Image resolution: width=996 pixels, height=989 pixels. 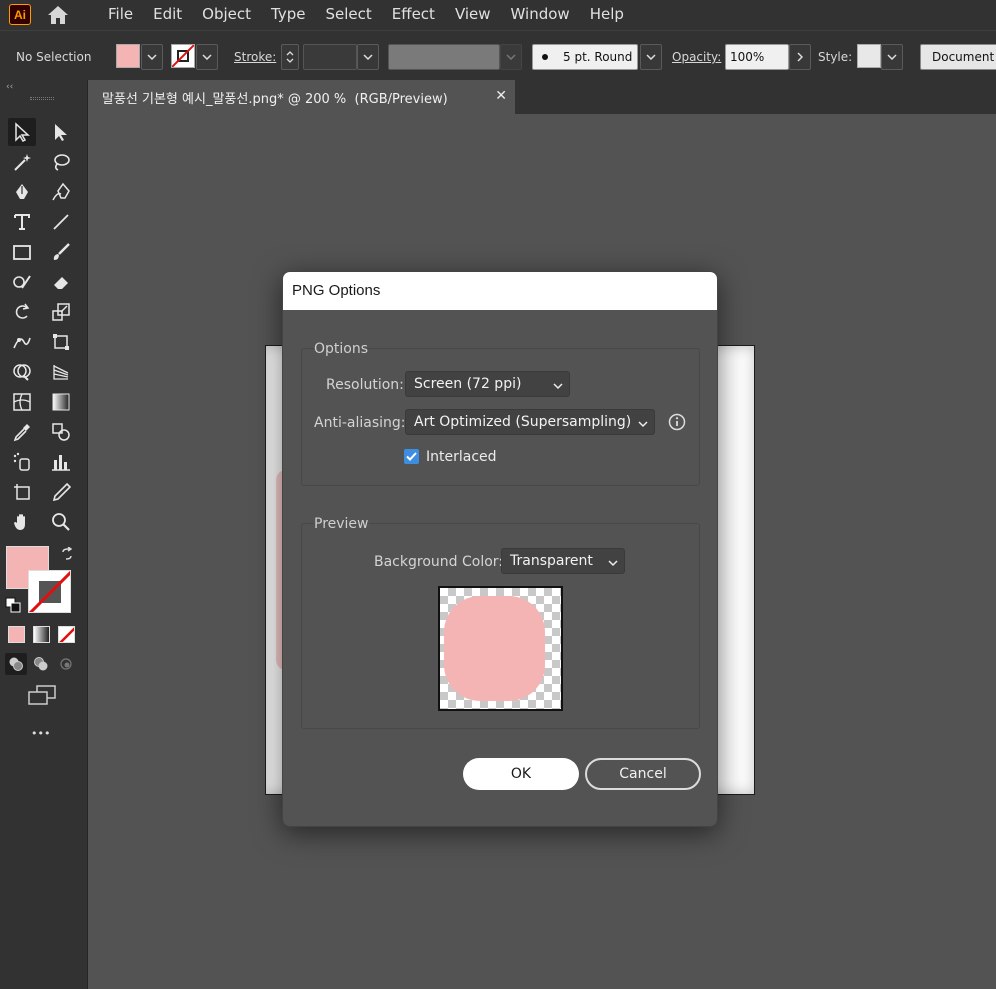 I want to click on mesh-tool-icon, so click(x=22, y=402).